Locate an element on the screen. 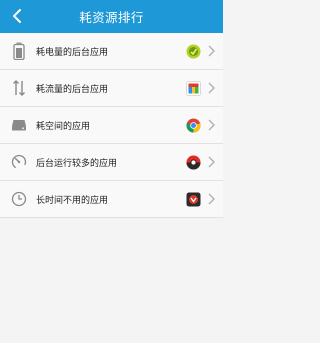 This screenshot has width=320, height=343. back-button is located at coordinates (17, 16).